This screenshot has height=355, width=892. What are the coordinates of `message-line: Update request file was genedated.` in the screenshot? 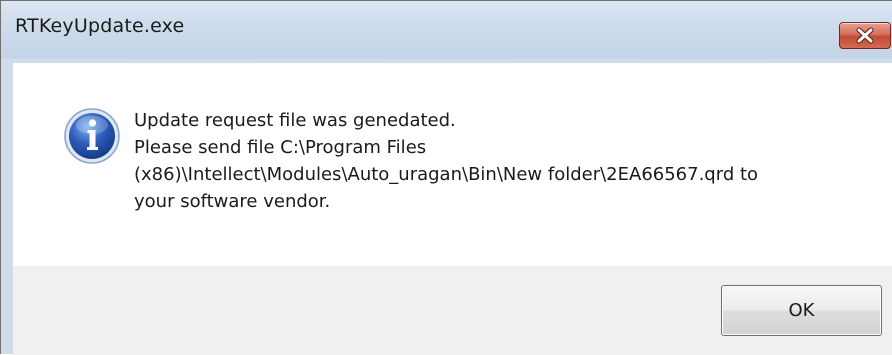 It's located at (295, 120).